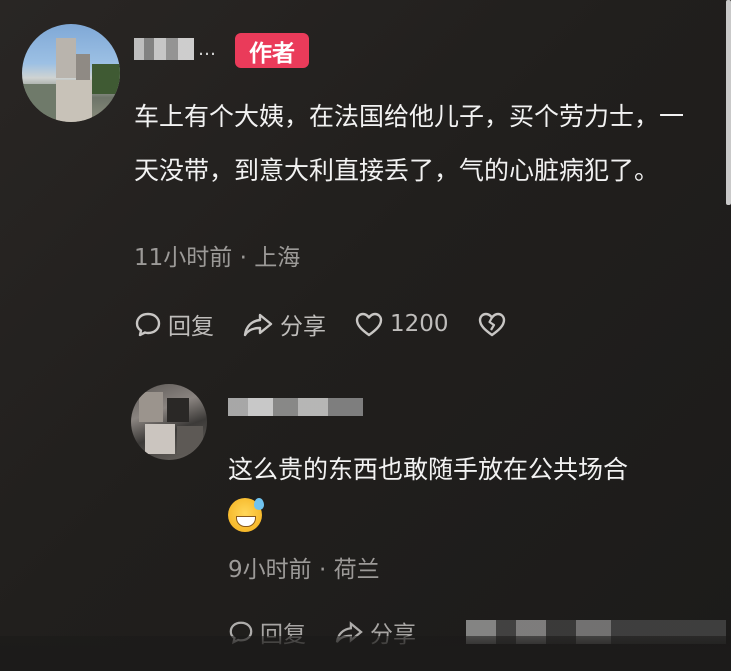  I want to click on avatar, so click(71, 73).